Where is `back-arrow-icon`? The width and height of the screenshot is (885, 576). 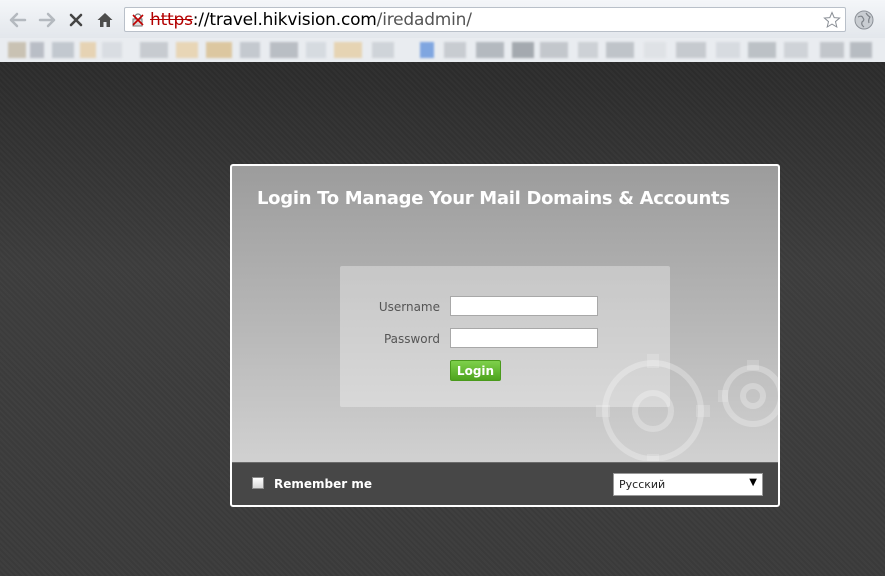
back-arrow-icon is located at coordinates (18, 20).